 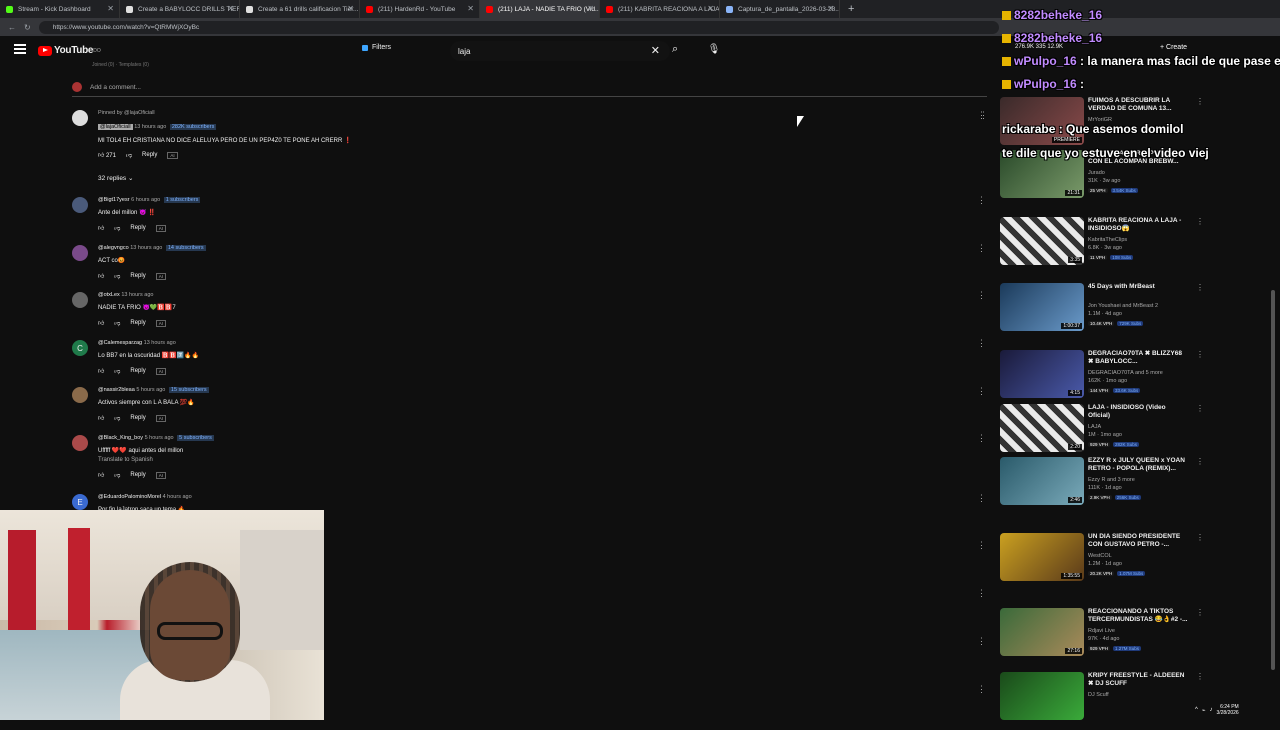 I want to click on search-icon: ⌕, so click(x=675, y=49).